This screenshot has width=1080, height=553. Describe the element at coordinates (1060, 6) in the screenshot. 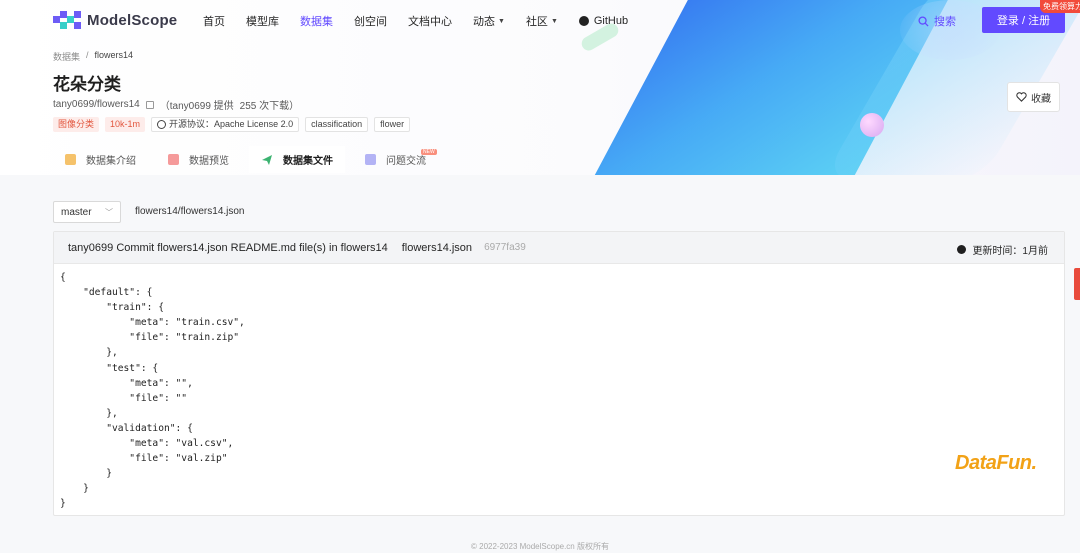

I see `promo-badge: 免费领算力` at that location.